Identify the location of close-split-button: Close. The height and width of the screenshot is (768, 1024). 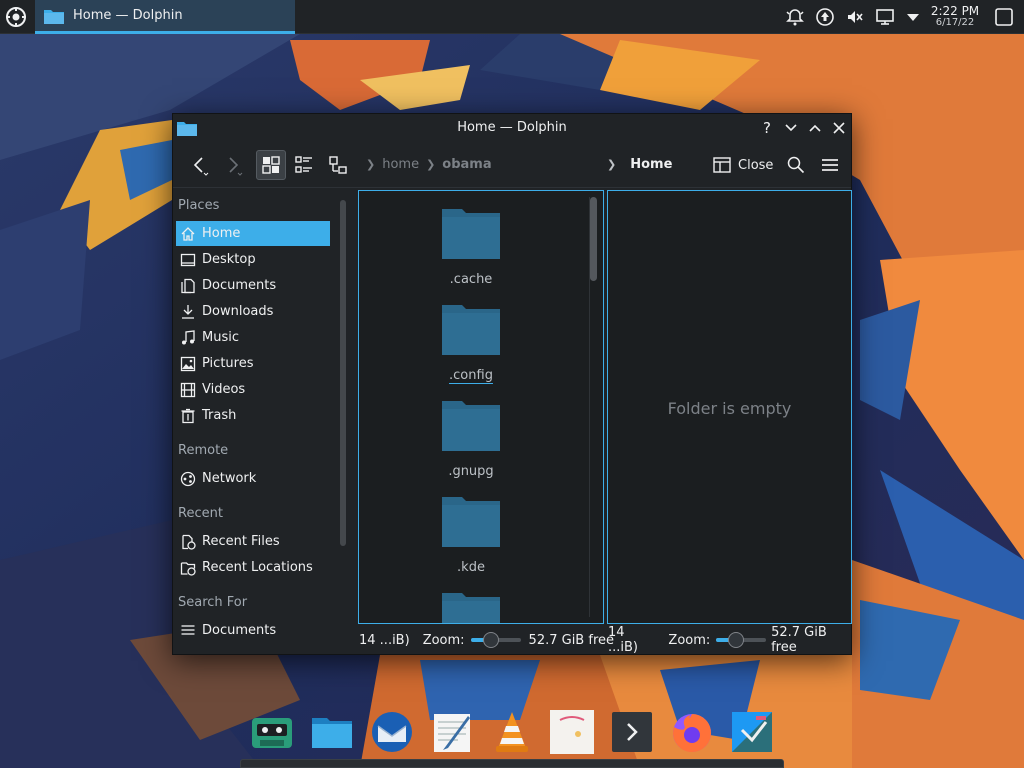
(743, 165).